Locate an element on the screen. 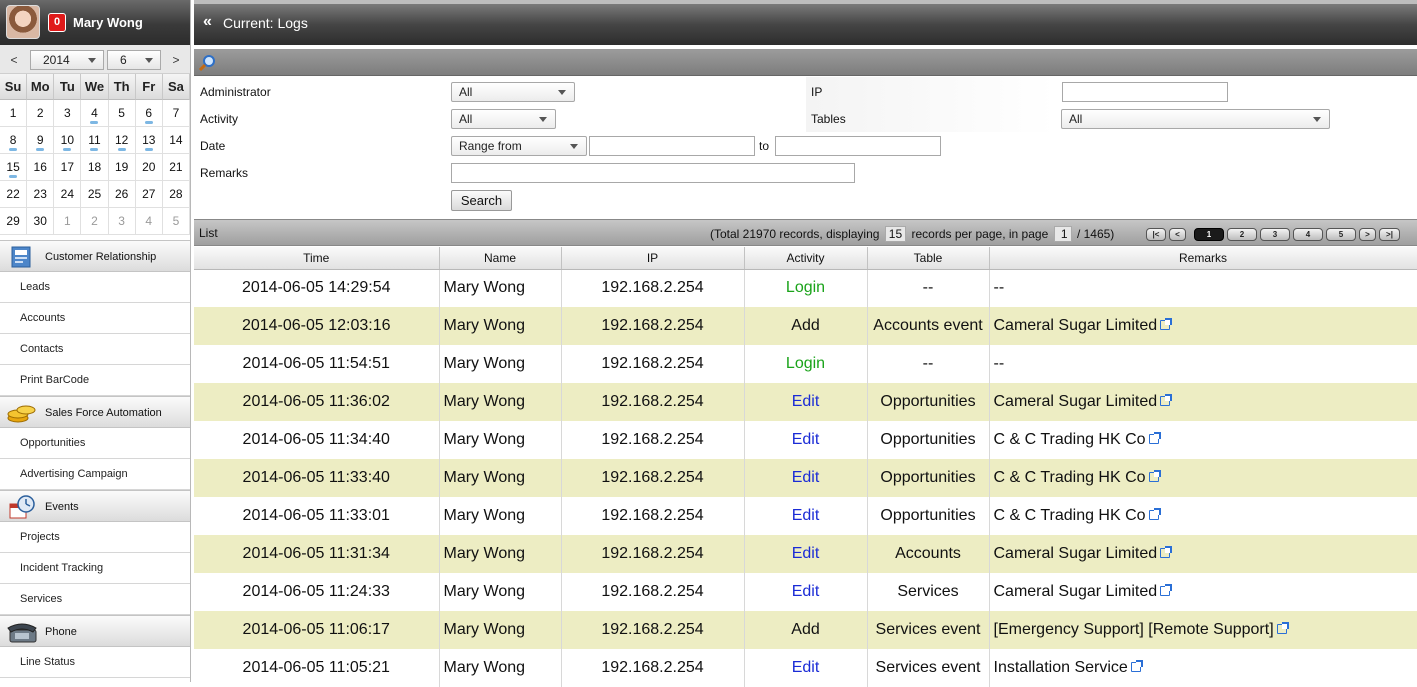 The image size is (1417, 687). page-button: 3 is located at coordinates (1275, 234).